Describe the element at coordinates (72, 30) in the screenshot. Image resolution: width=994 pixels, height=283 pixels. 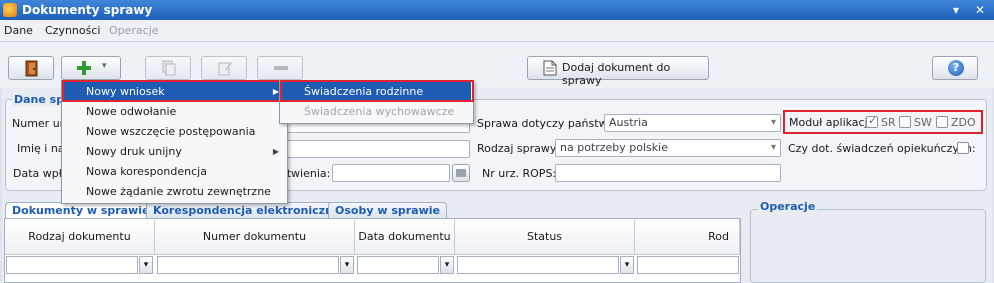
I see `menu-czynnosci: Czynności` at that location.